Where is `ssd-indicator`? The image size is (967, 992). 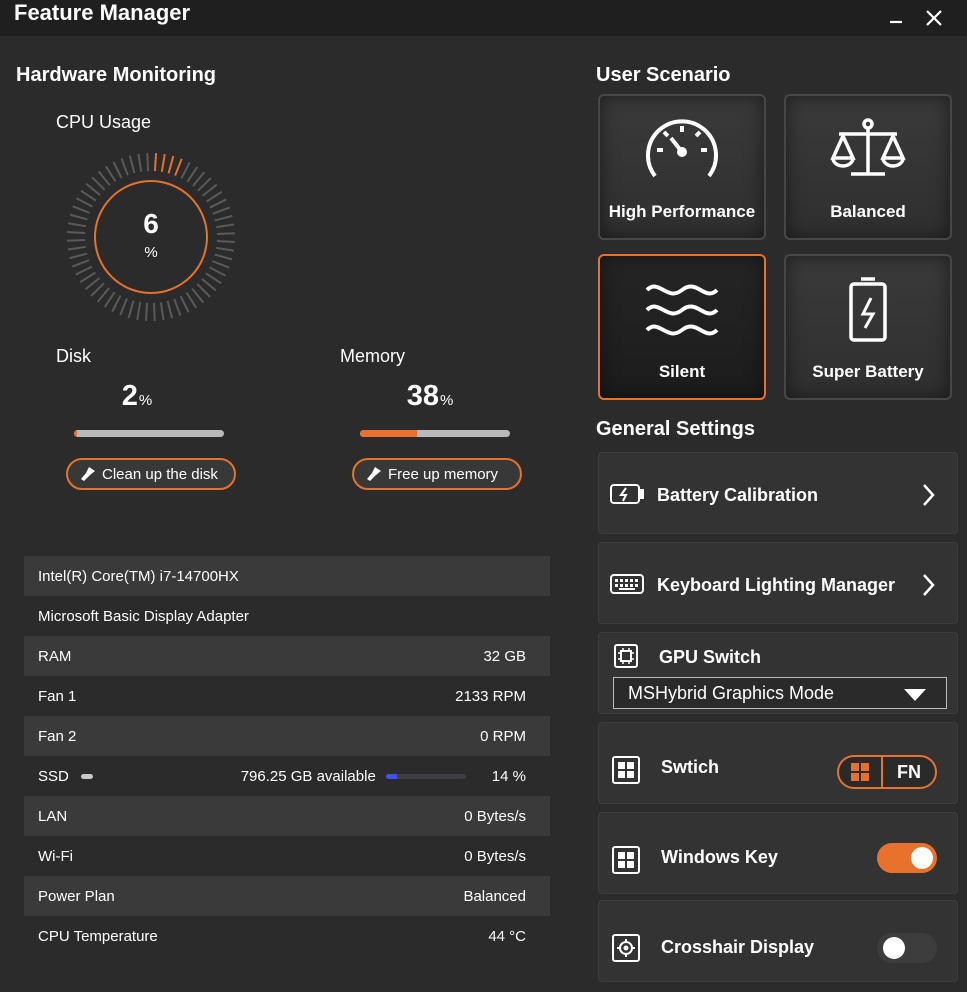 ssd-indicator is located at coordinates (86, 776).